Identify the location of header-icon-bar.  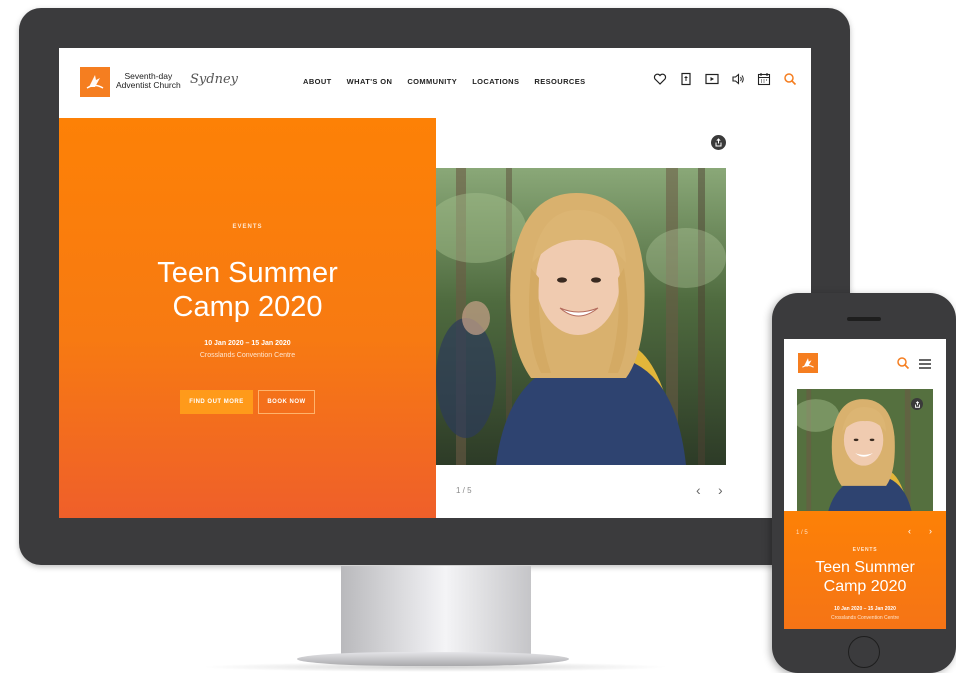
(725, 79).